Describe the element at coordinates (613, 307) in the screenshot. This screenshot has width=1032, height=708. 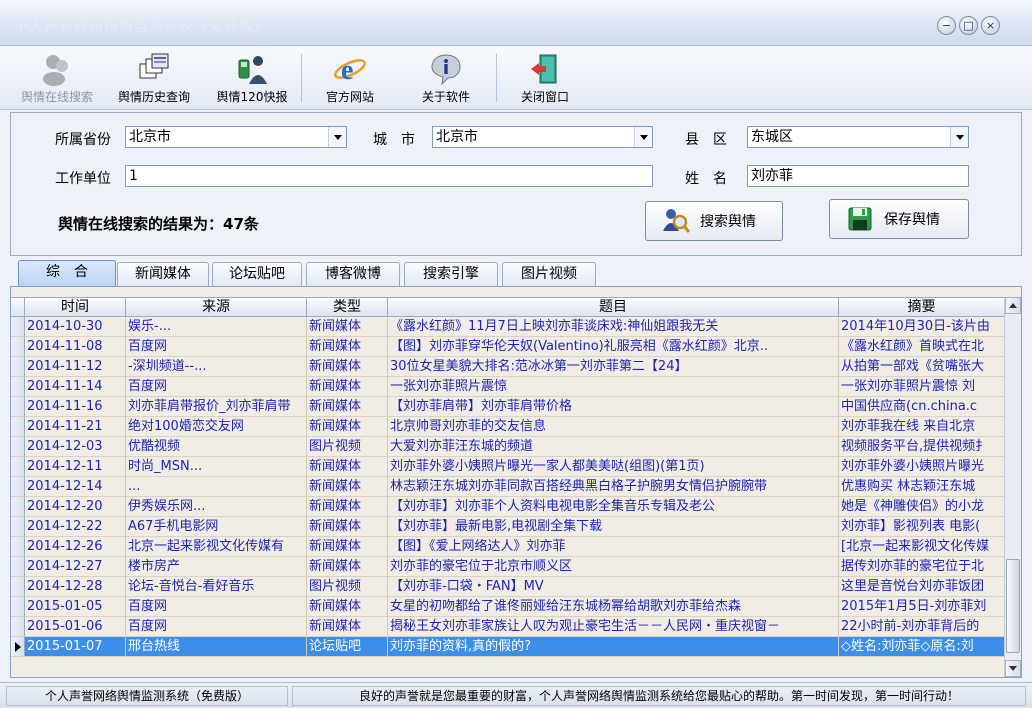
I see `column-header-title: 题目` at that location.